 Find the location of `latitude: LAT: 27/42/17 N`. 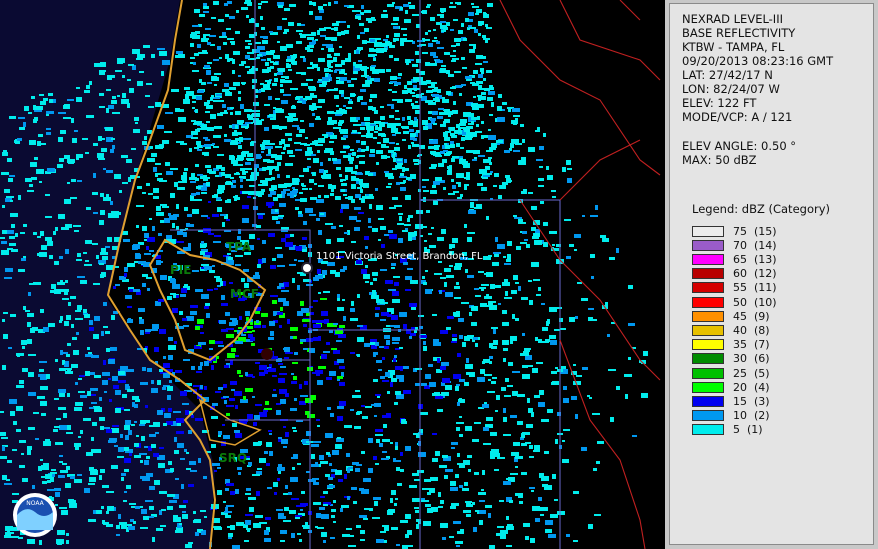

latitude: LAT: 27/42/17 N is located at coordinates (727, 75).